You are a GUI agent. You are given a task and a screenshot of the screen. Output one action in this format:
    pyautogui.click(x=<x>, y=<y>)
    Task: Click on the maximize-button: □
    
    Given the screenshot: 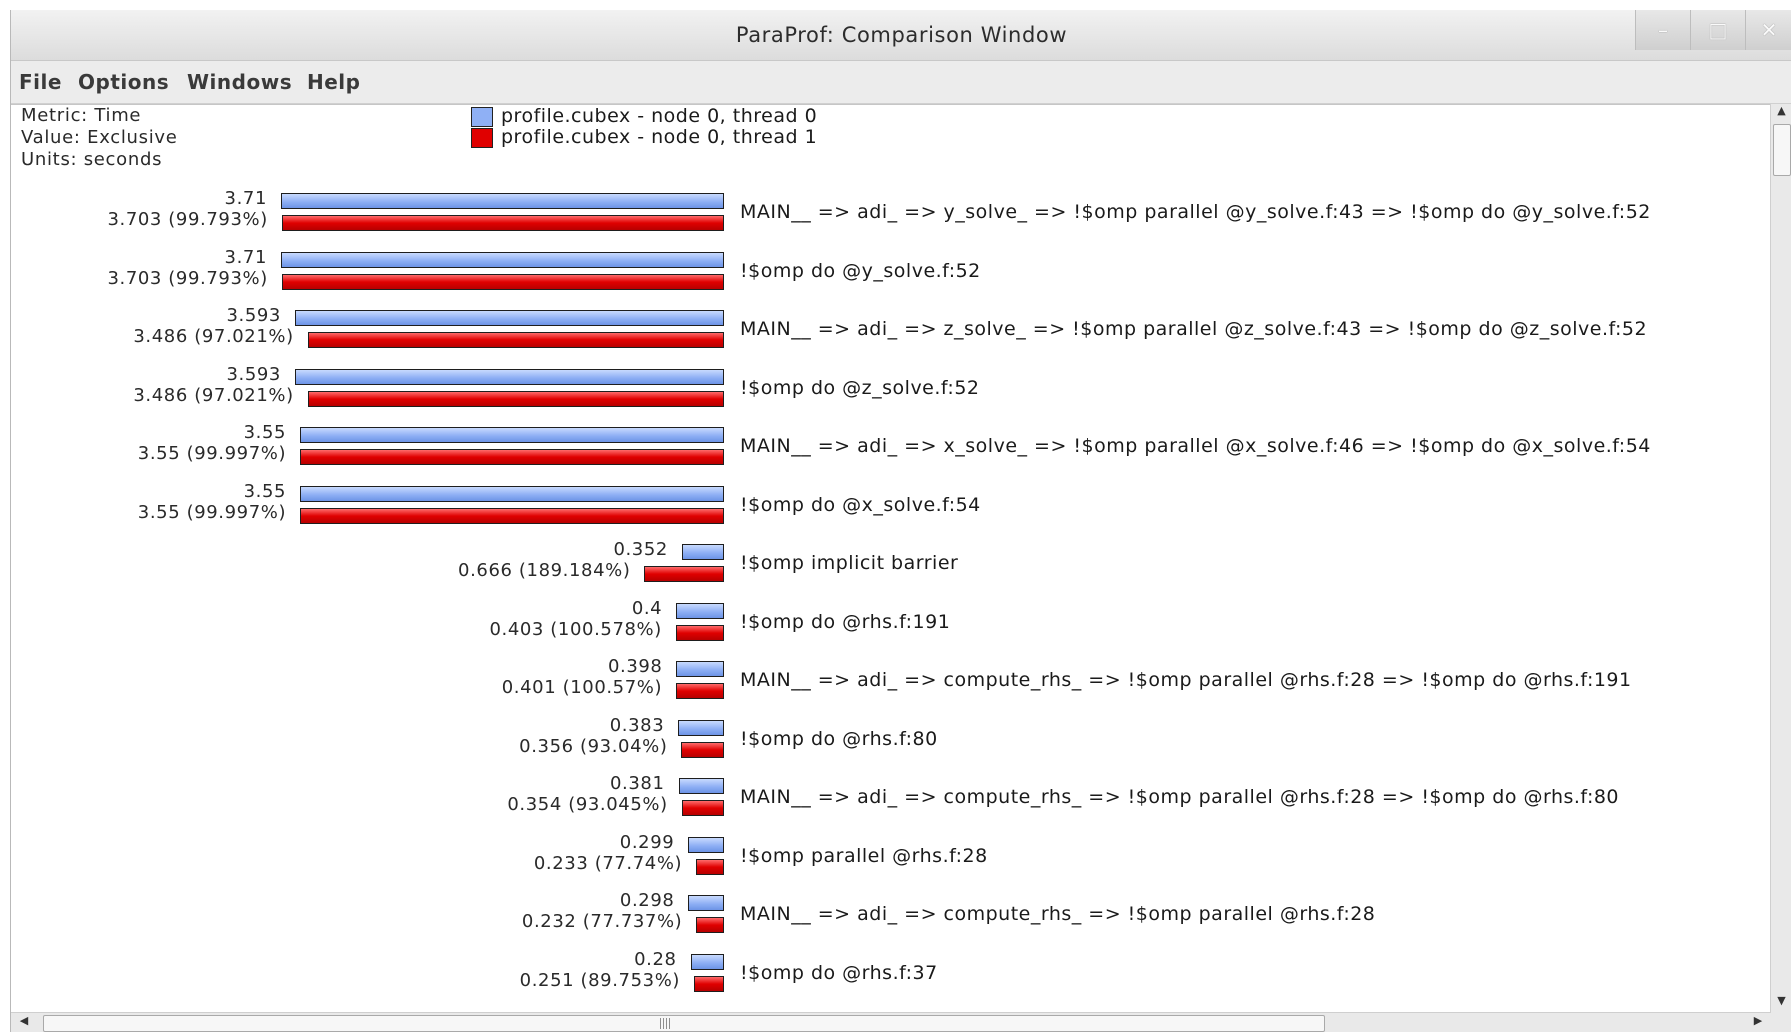 What is the action you would take?
    pyautogui.click(x=1717, y=30)
    